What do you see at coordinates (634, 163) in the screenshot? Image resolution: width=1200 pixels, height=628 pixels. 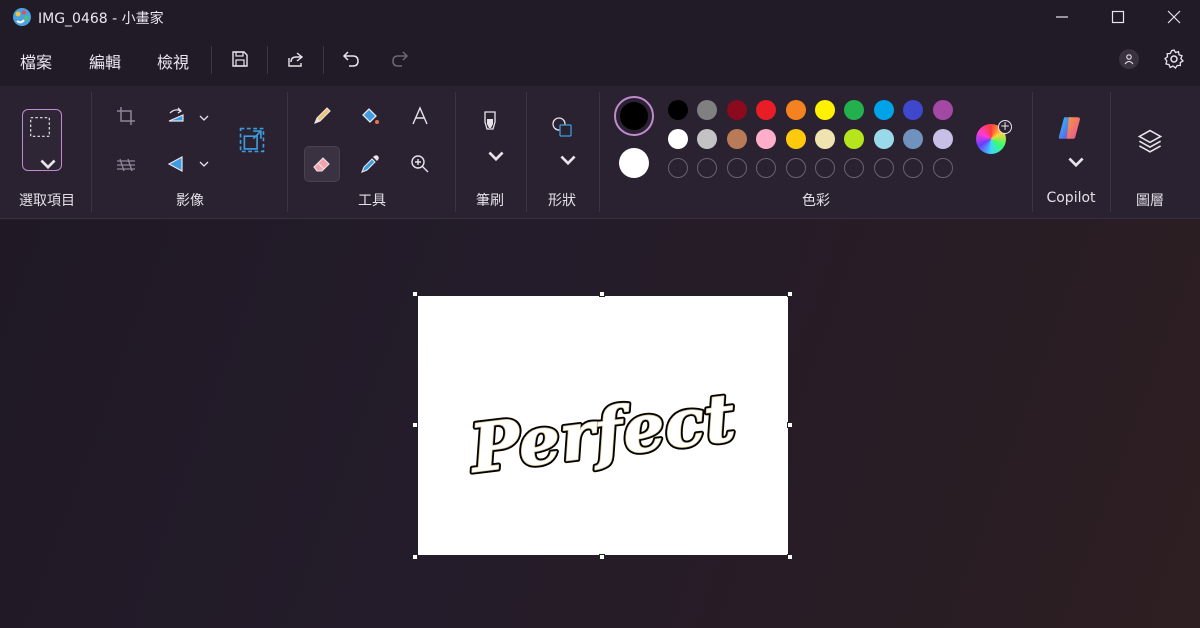 I see `secondary-color-selector` at bounding box center [634, 163].